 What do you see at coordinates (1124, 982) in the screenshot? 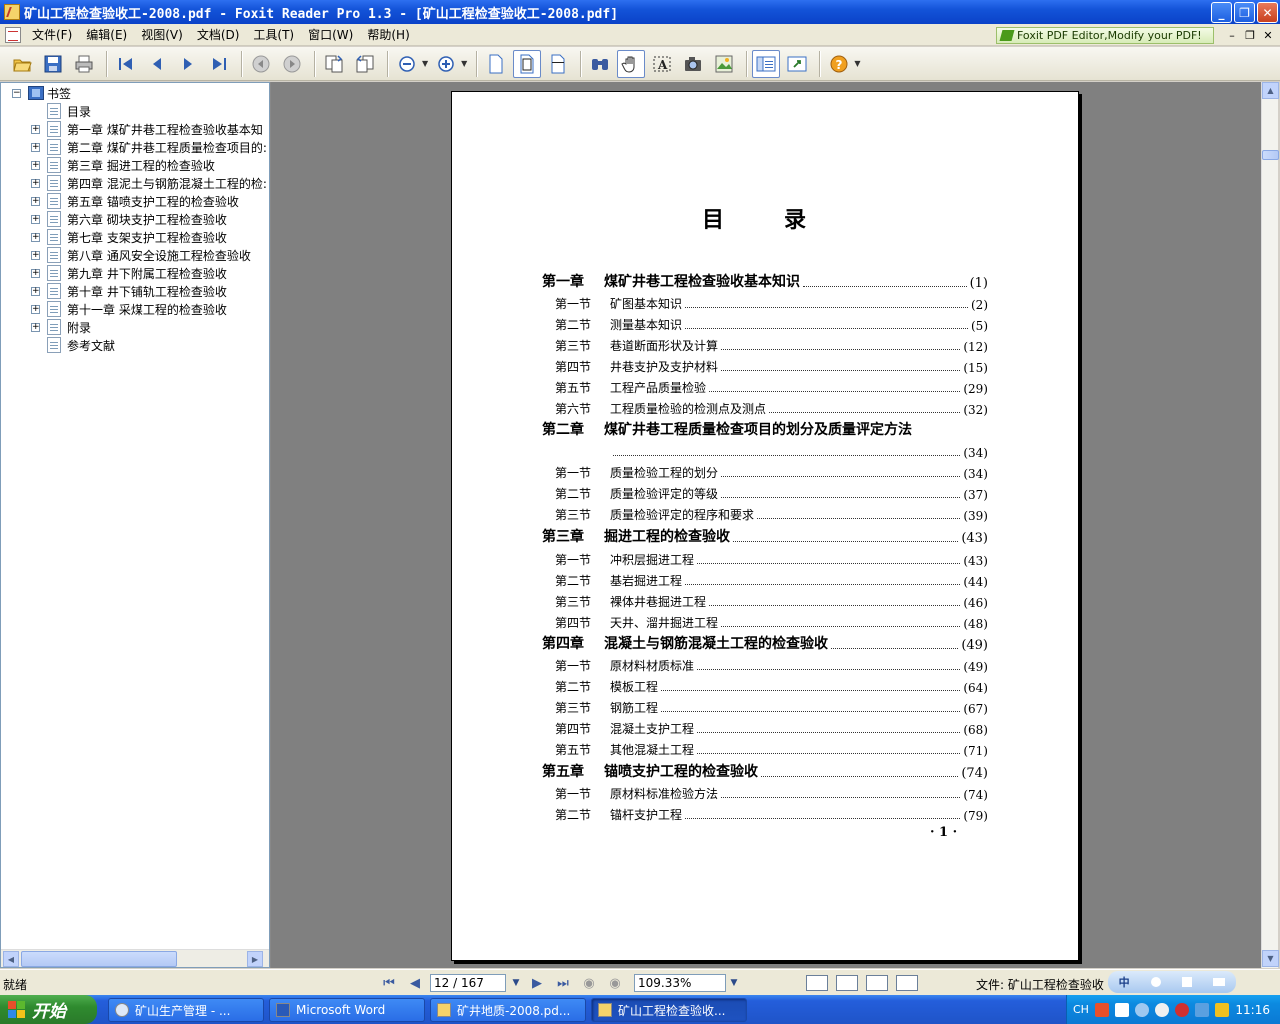
I see `ime-chinese-label: 中` at bounding box center [1124, 982].